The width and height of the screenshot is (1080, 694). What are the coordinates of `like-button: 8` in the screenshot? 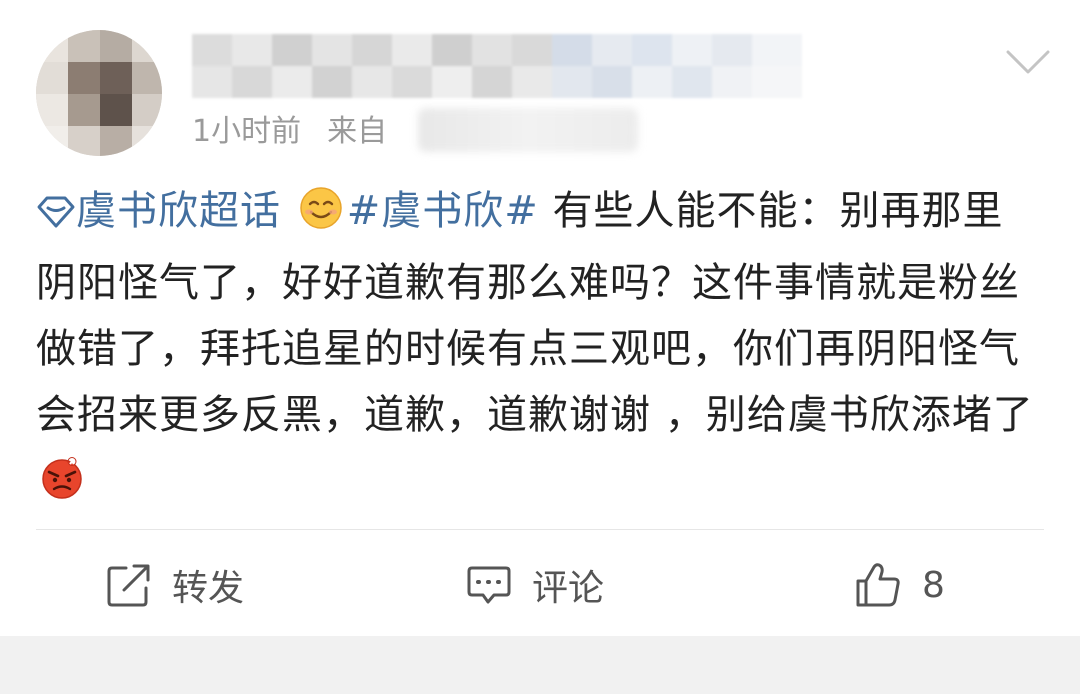 It's located at (899, 585).